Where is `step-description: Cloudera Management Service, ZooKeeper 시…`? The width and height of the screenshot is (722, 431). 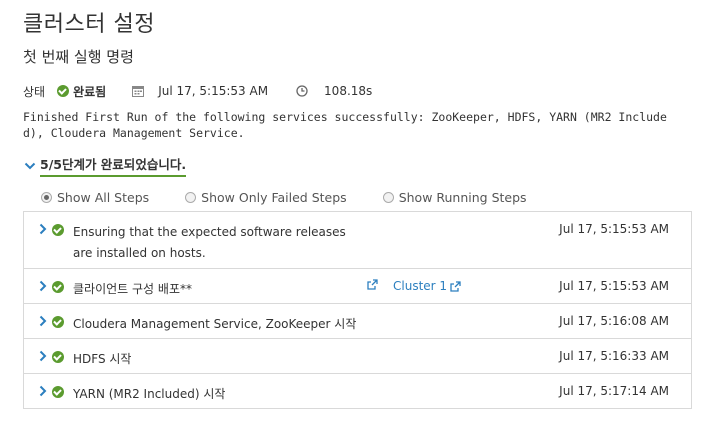
step-description: Cloudera Management Service, ZooKeeper 시… is located at coordinates (215, 324).